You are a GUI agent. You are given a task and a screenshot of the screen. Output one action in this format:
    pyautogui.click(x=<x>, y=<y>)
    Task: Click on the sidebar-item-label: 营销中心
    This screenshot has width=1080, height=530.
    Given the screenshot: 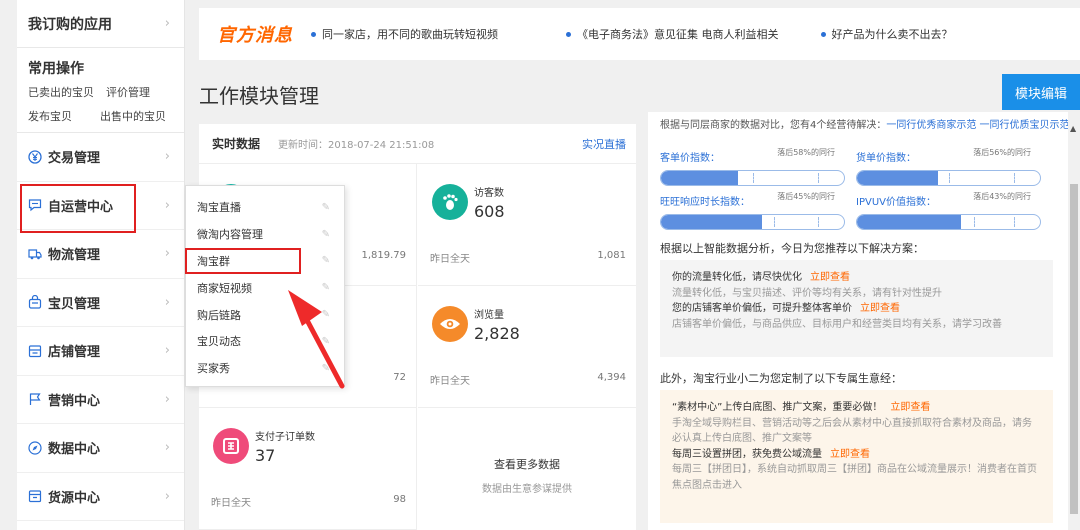 What is the action you would take?
    pyautogui.click(x=74, y=401)
    